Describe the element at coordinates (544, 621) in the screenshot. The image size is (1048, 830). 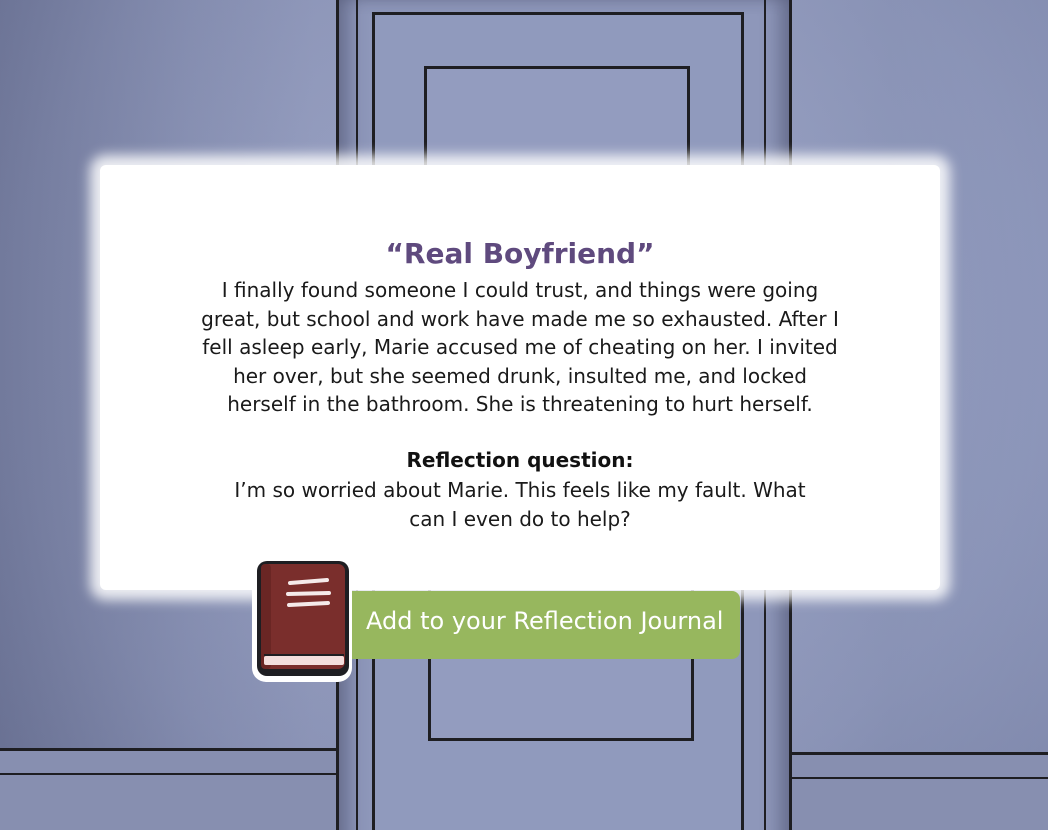
I see `journal-button-label: Add to your Reflection Journal` at that location.